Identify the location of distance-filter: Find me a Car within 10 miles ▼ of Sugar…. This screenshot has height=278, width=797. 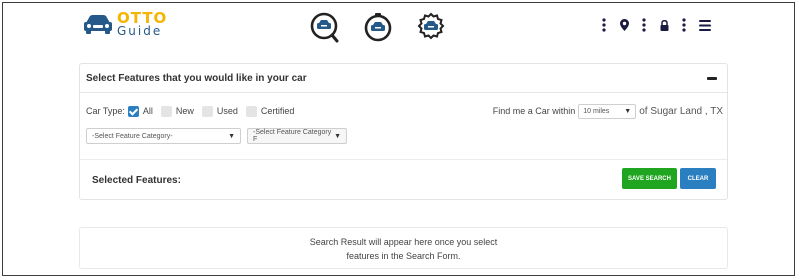
(607, 111).